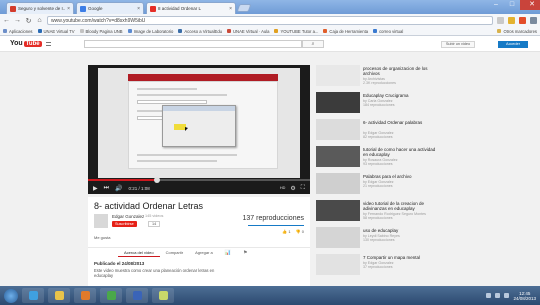 The height and width of the screenshot is (305, 540). Describe the element at coordinates (11, 295) in the screenshot. I see `start-button` at that location.